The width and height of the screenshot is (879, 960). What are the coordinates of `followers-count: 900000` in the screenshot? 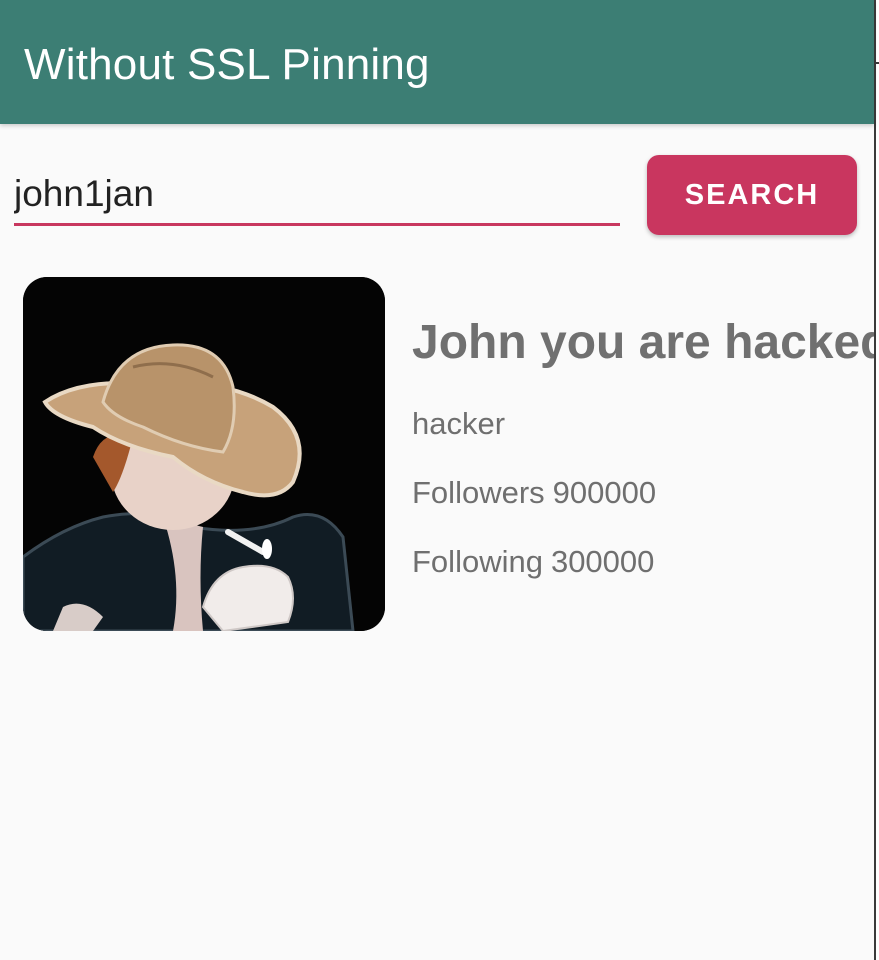 It's located at (604, 492).